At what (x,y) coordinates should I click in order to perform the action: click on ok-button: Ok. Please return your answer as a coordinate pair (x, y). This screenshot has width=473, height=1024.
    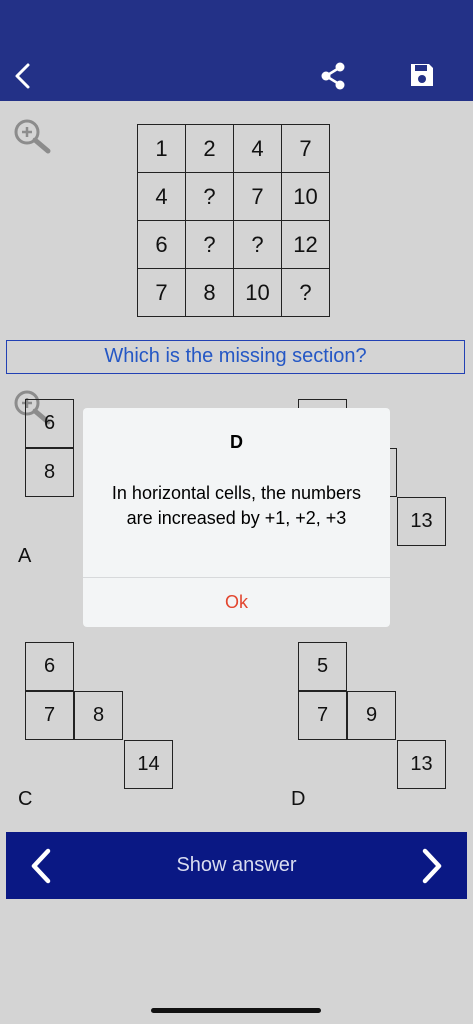
    Looking at the image, I should click on (236, 602).